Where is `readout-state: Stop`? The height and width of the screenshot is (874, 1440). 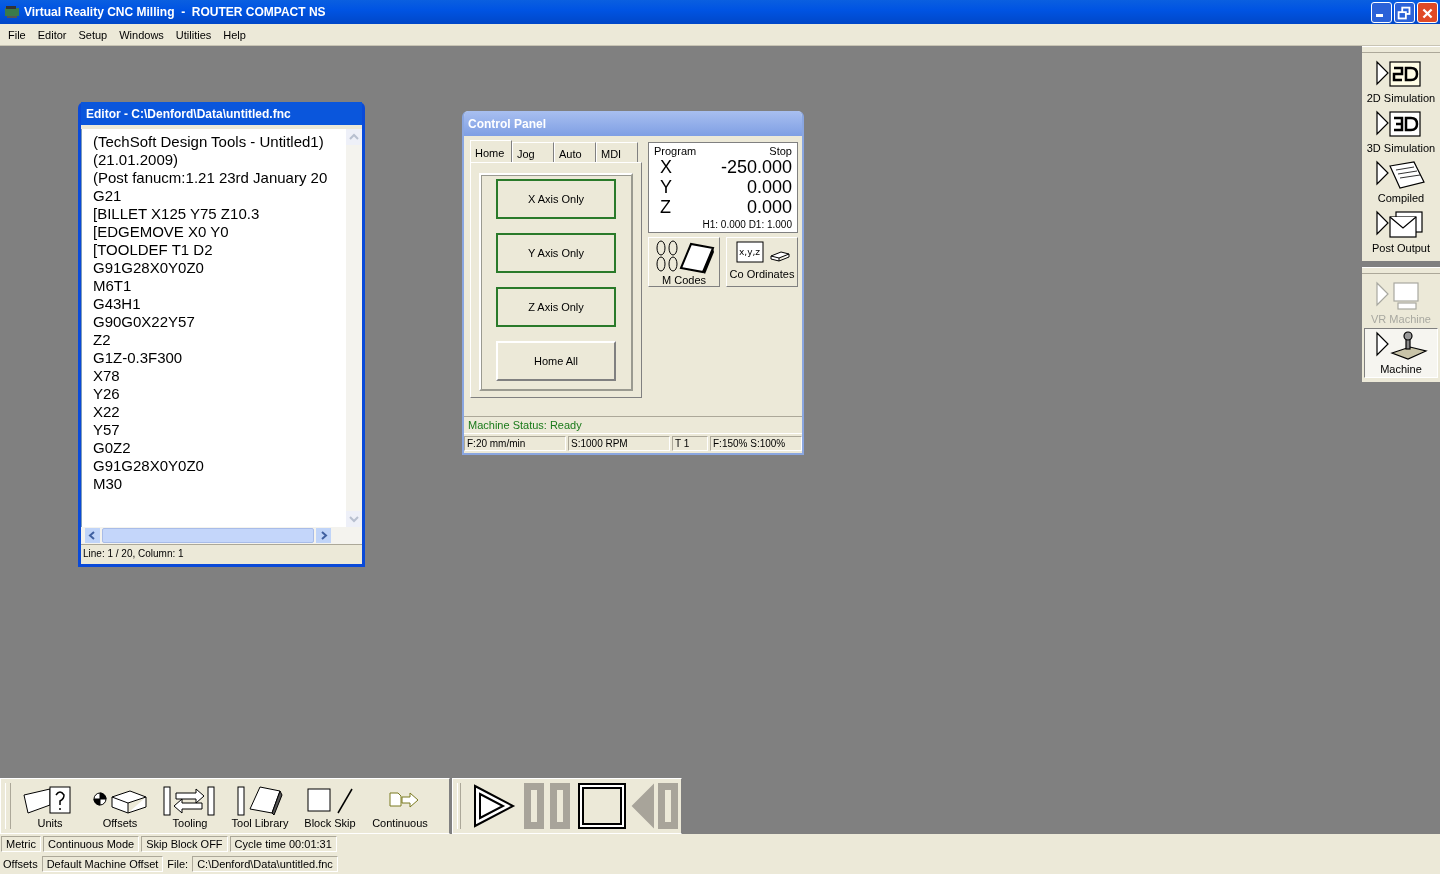
readout-state: Stop is located at coordinates (780, 151).